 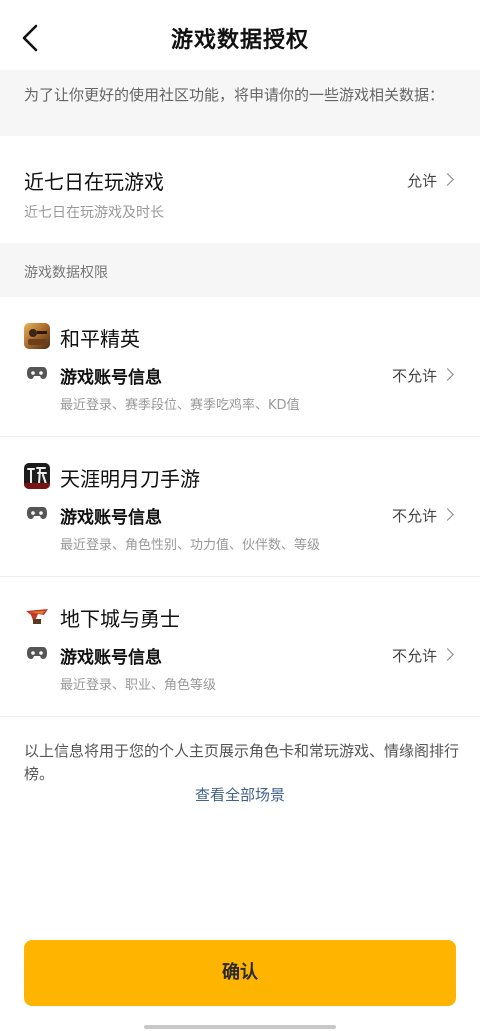 I want to click on section-title: 游戏数据权限, so click(x=240, y=270).